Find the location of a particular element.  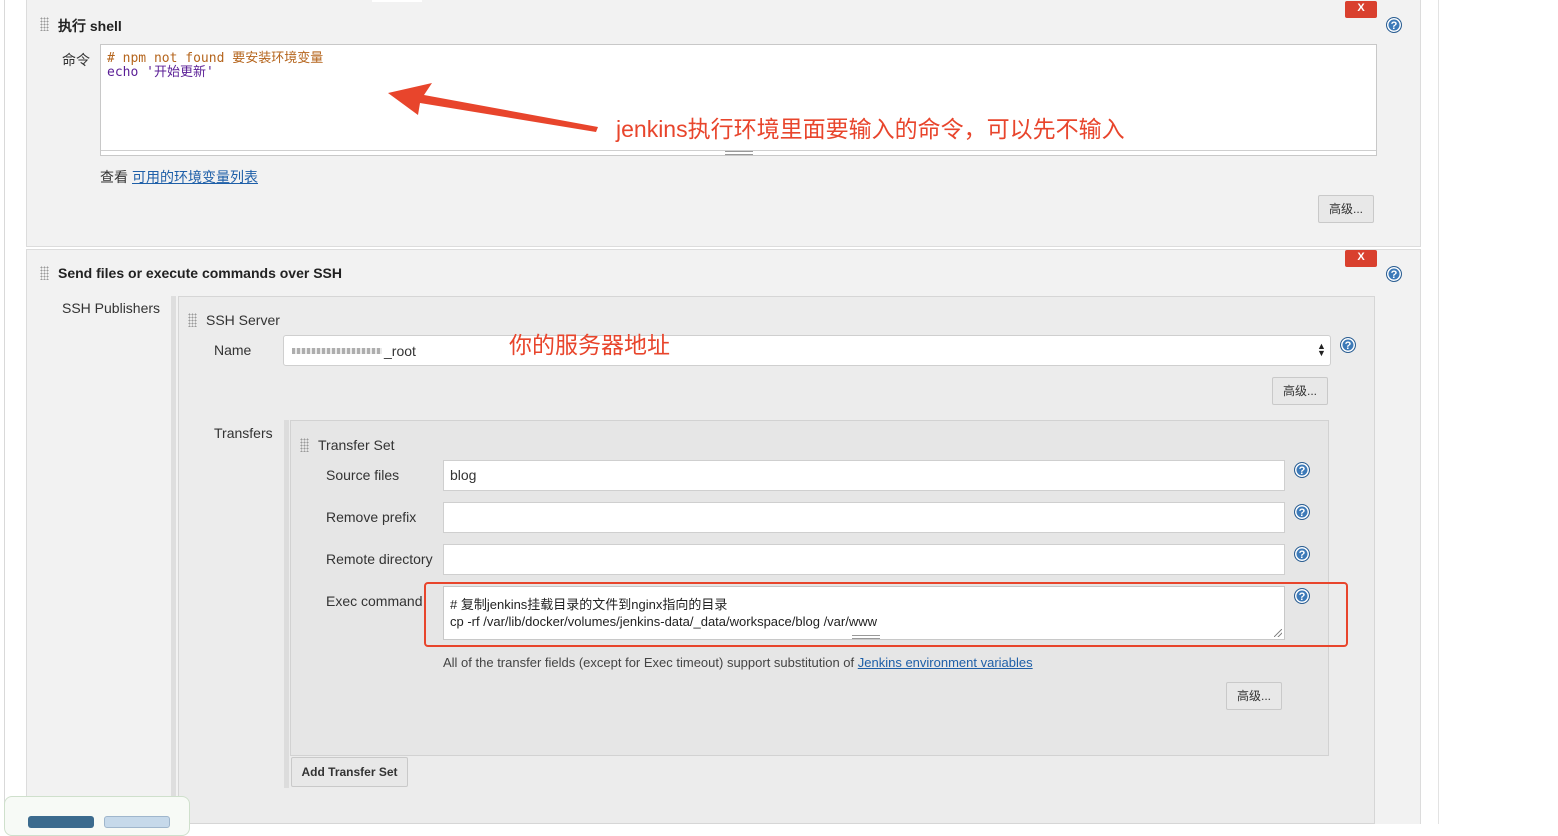

jenkins-env-variables-link: Jenkins environment variables is located at coordinates (945, 662).